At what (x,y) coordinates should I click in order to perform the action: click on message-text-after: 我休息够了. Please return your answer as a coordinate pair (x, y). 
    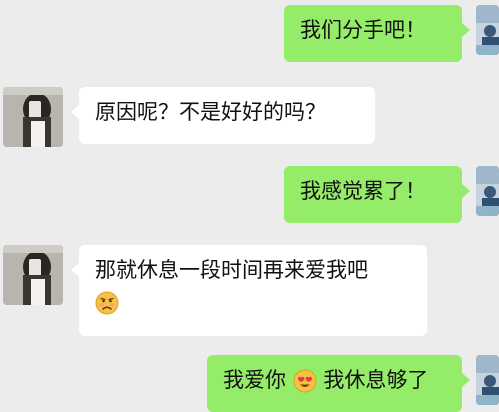
    Looking at the image, I should click on (376, 380).